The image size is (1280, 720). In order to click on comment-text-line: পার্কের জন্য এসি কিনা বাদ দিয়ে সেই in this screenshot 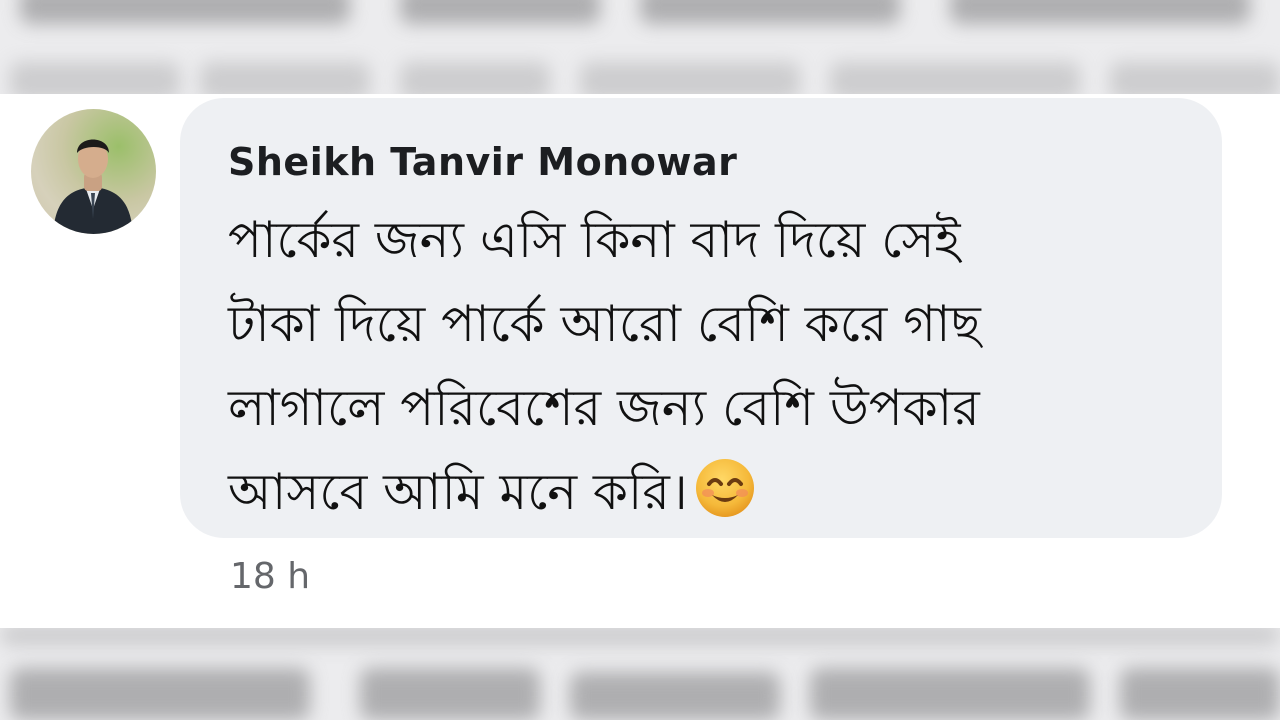, I will do `click(594, 240)`.